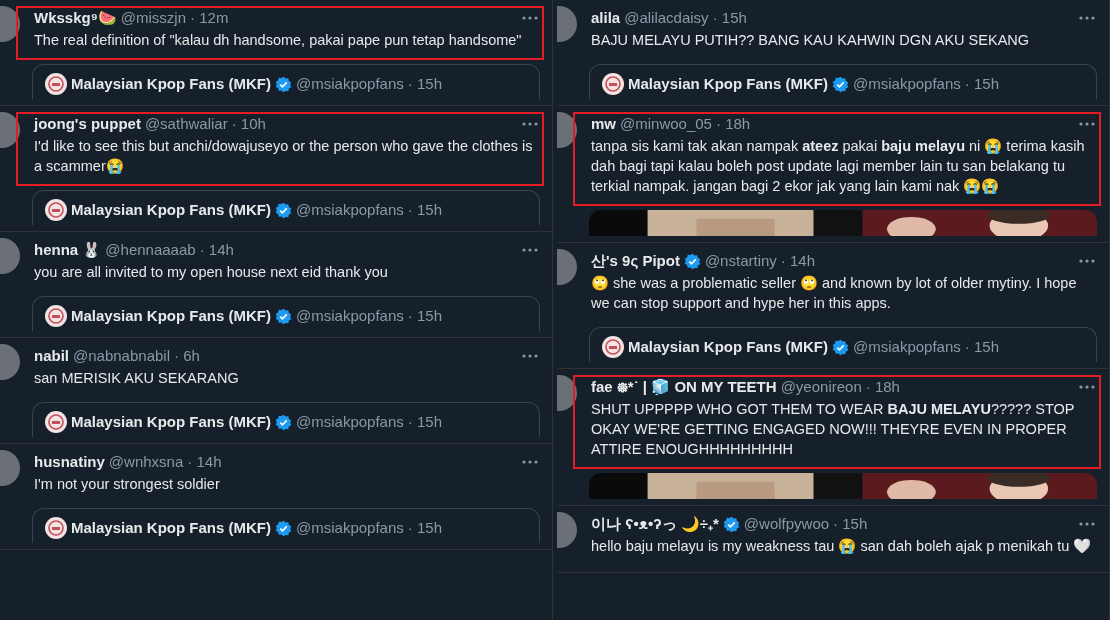 Image resolution: width=1110 pixels, height=620 pixels. Describe the element at coordinates (211, 272) in the screenshot. I see `tweet-text: you are all invited to my open house next eid thank you` at that location.